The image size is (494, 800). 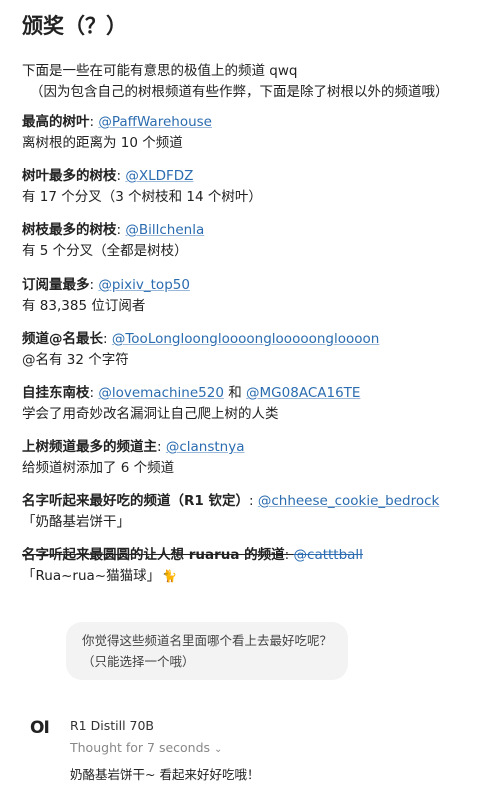 I want to click on model-name: R1 Distill 70B, so click(x=112, y=725).